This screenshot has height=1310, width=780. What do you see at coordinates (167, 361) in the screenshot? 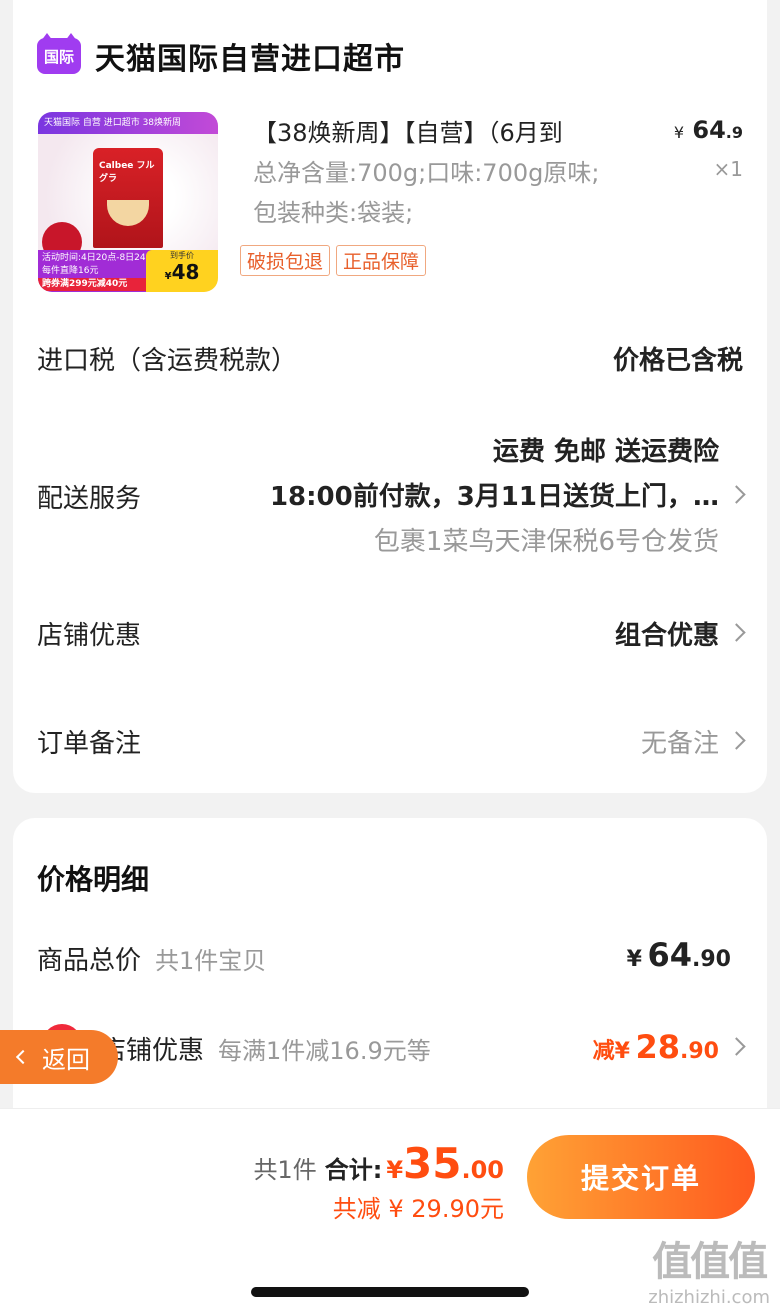
I see `import-tax-label: 进口税（含运费税款）` at bounding box center [167, 361].